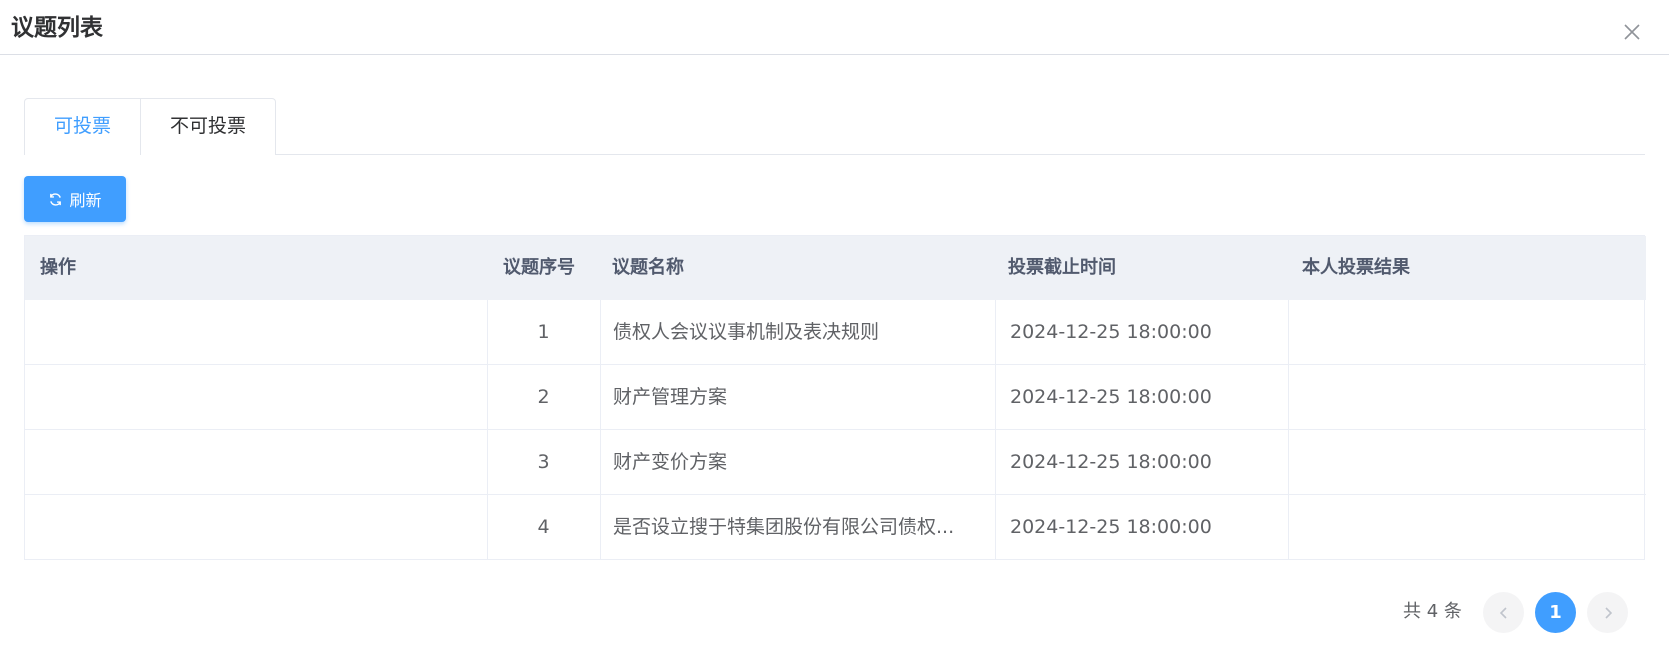  I want to click on chevron-right-icon, so click(1608, 612).